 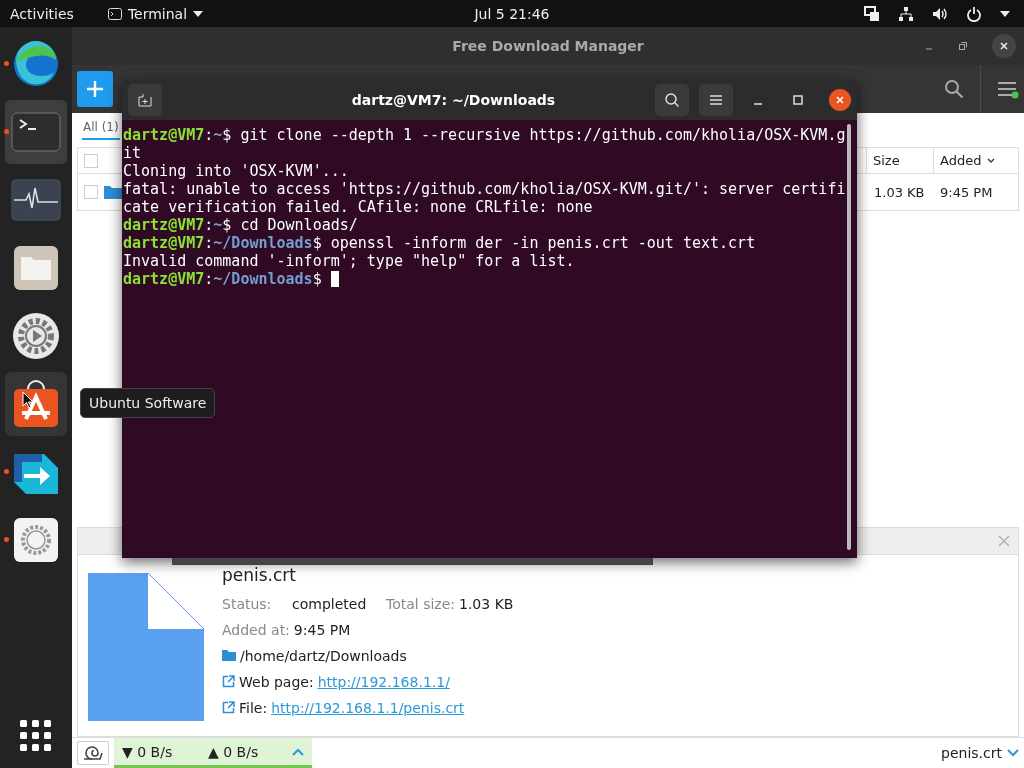 I want to click on total-size-label: Total size:, so click(x=420, y=603).